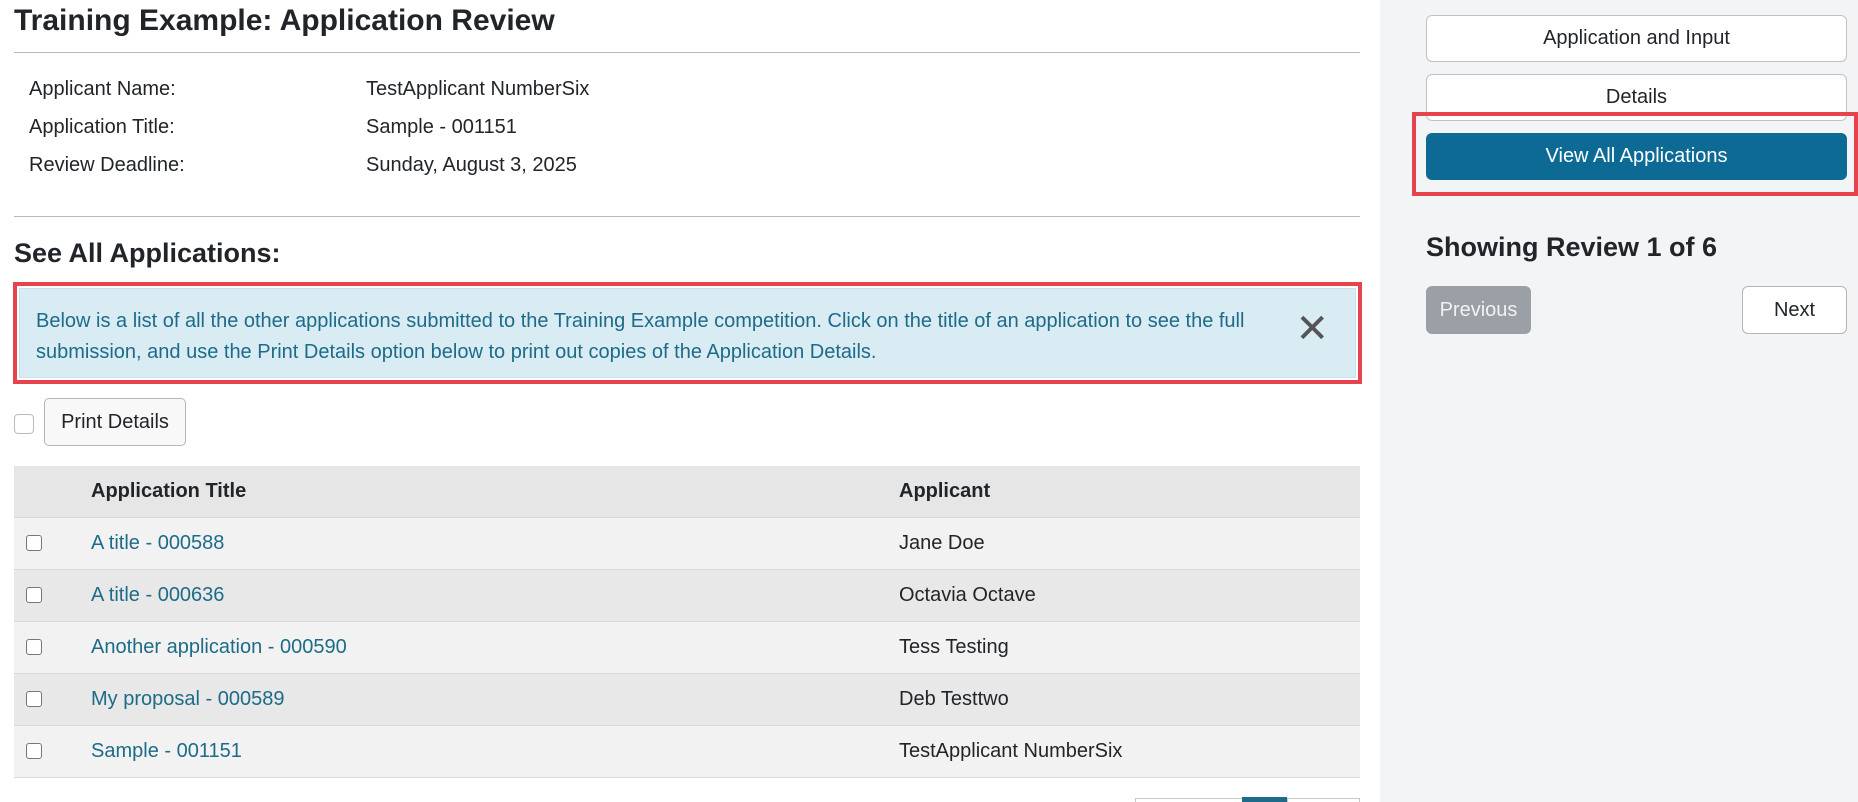 The image size is (1858, 802). What do you see at coordinates (219, 647) in the screenshot?
I see `application-title-link: Another application - 000590` at bounding box center [219, 647].